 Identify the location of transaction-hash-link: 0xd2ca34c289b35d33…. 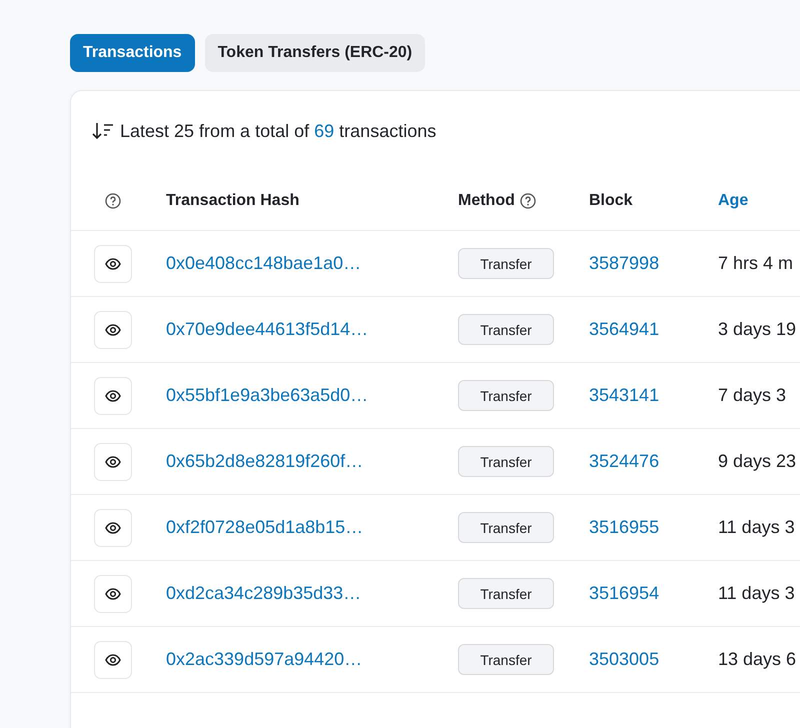
(264, 593).